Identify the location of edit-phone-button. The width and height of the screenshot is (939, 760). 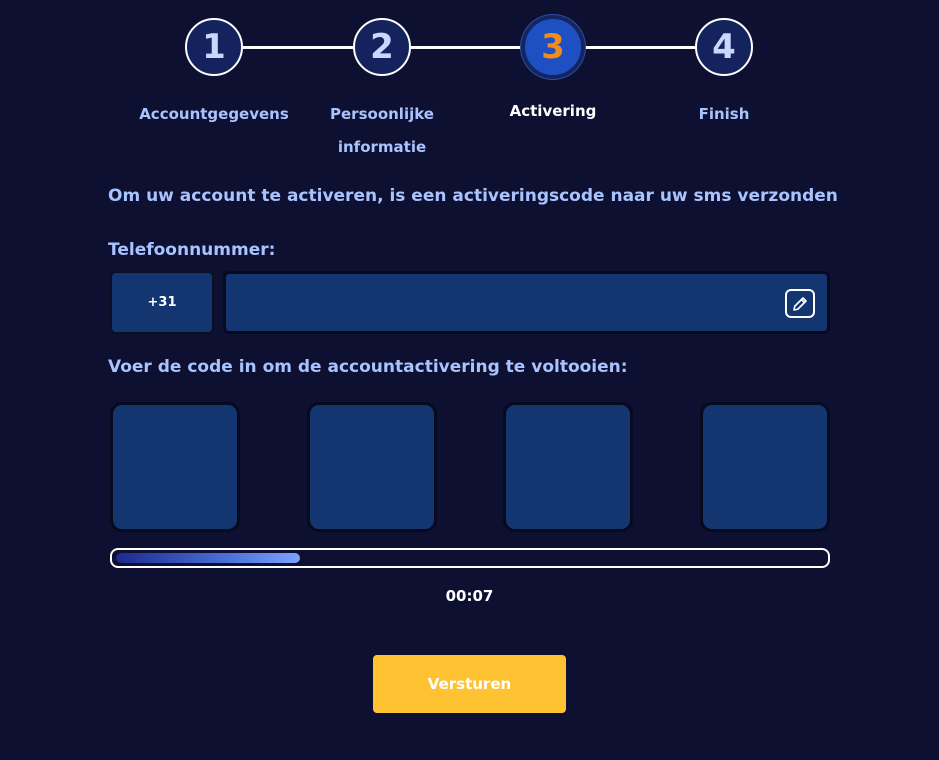
(800, 303).